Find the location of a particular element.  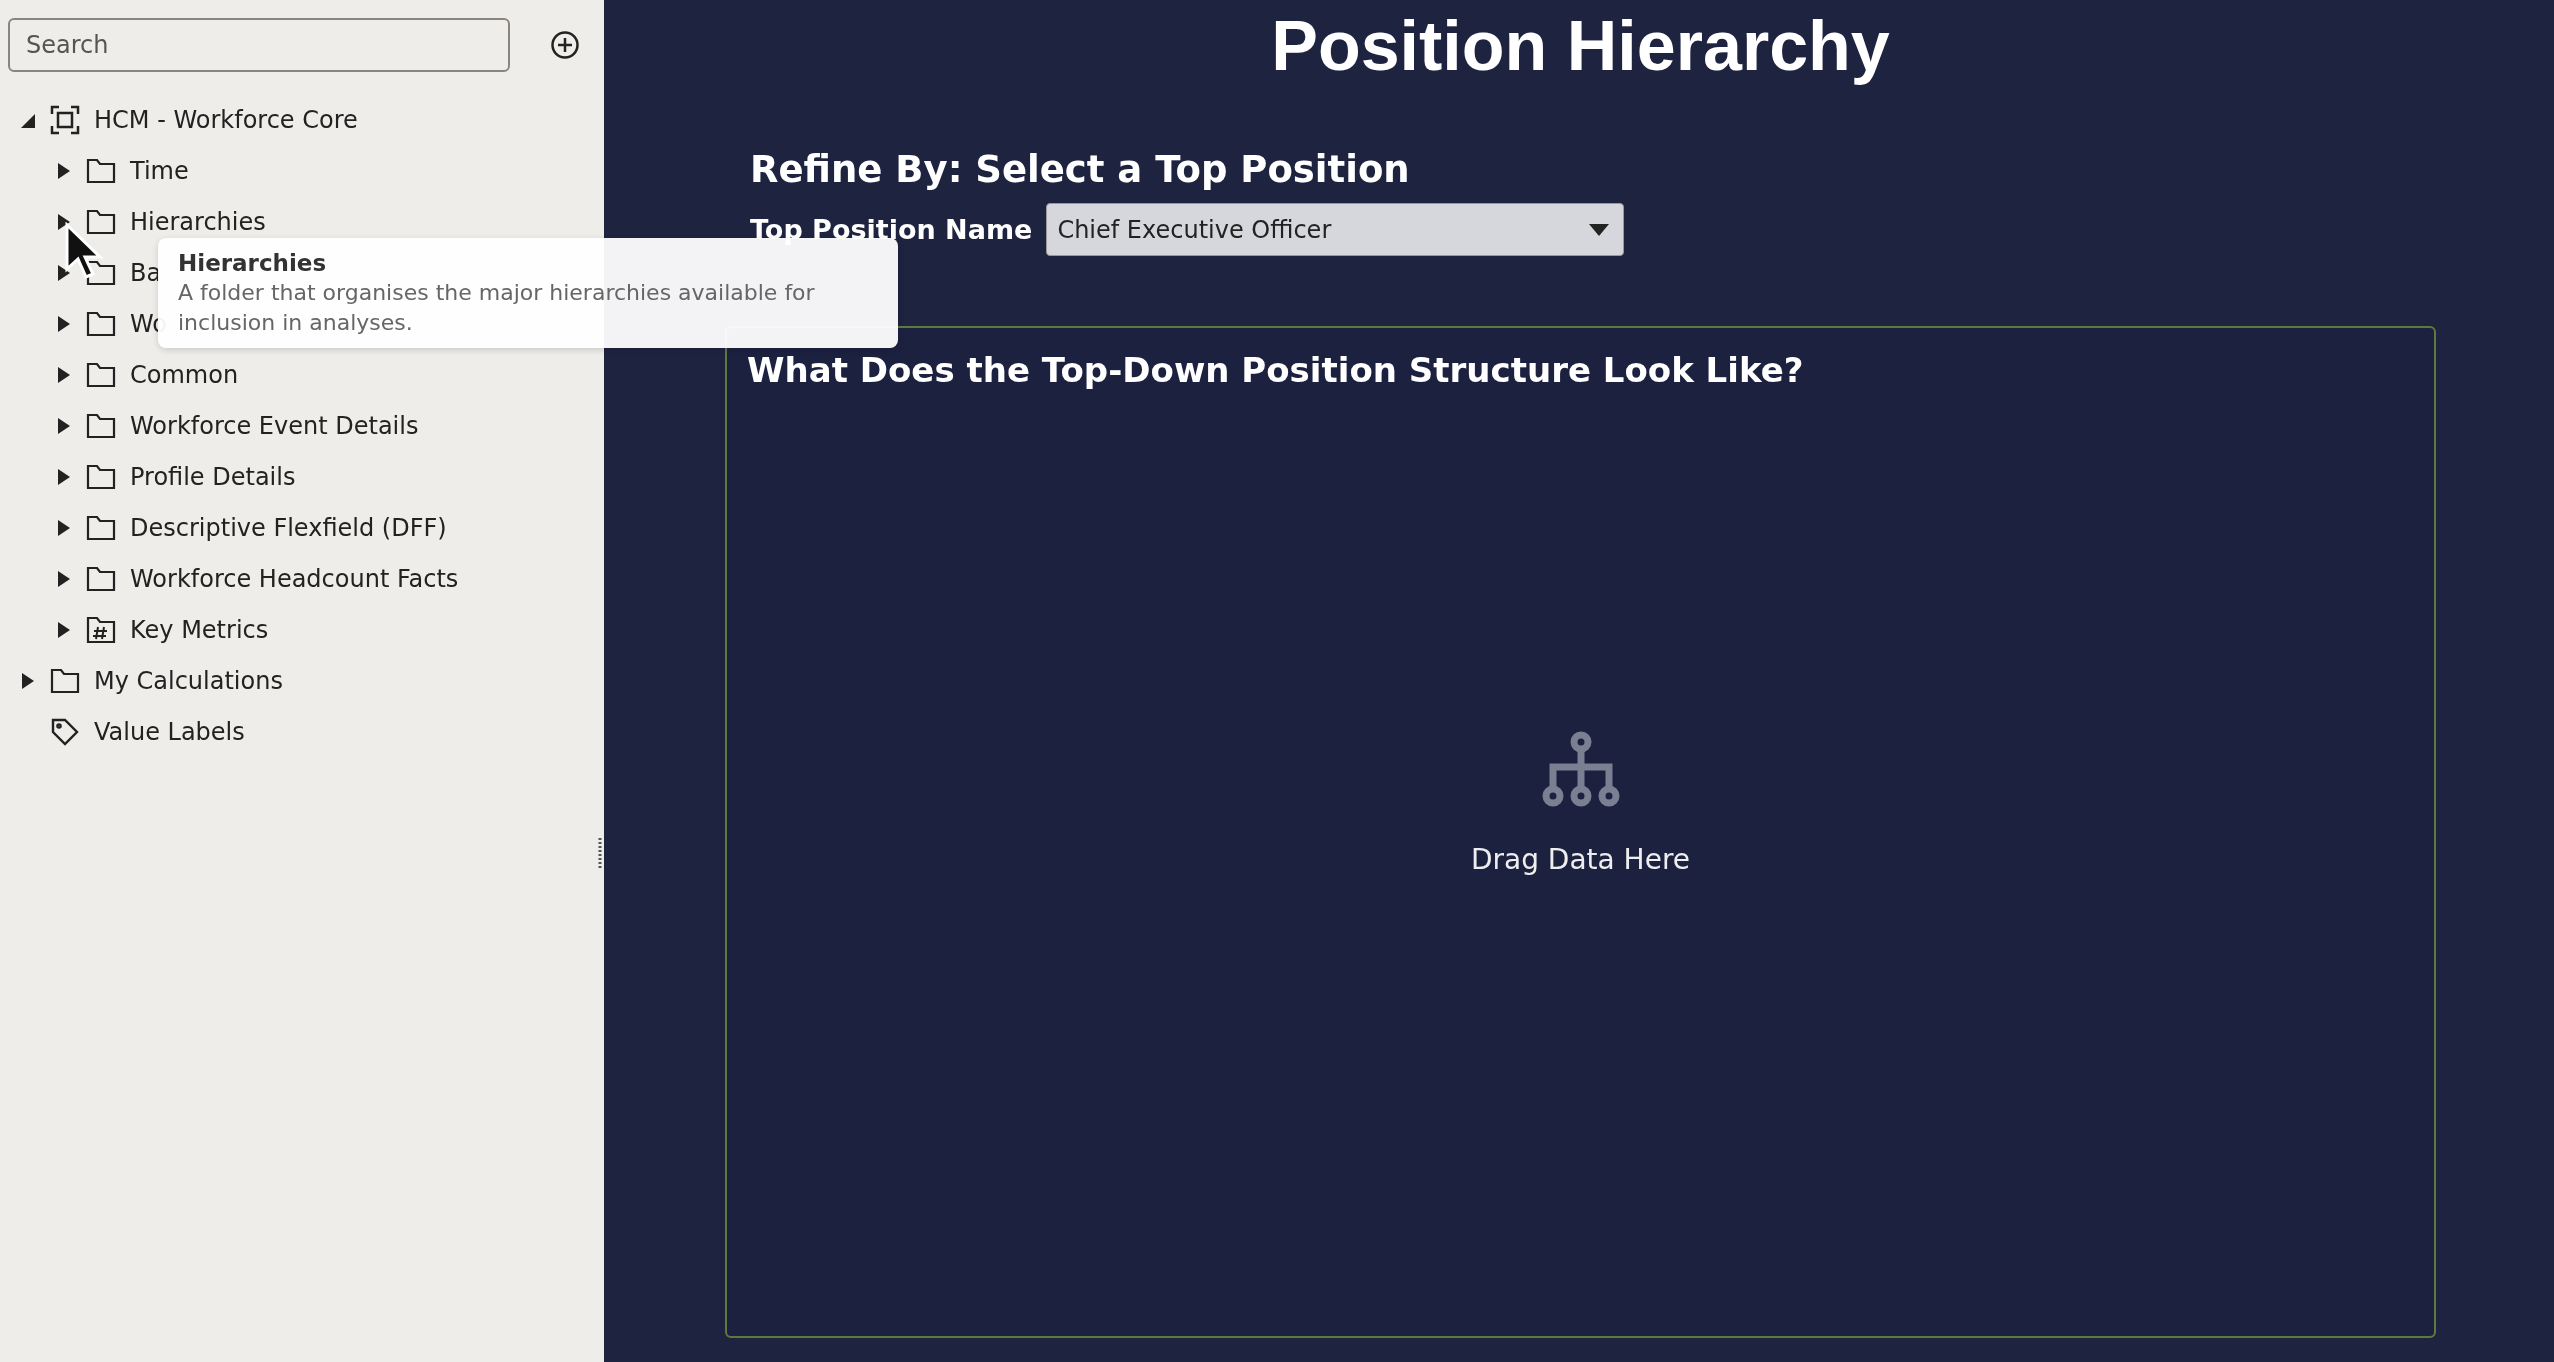

resize-grip-icon is located at coordinates (600, 853).